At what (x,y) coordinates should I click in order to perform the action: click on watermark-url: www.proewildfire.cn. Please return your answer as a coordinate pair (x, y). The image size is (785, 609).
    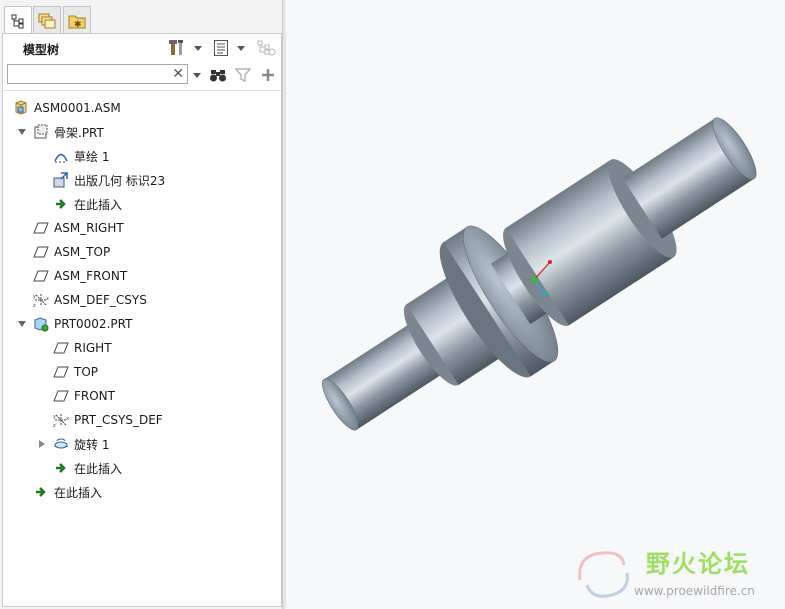
    Looking at the image, I should click on (694, 591).